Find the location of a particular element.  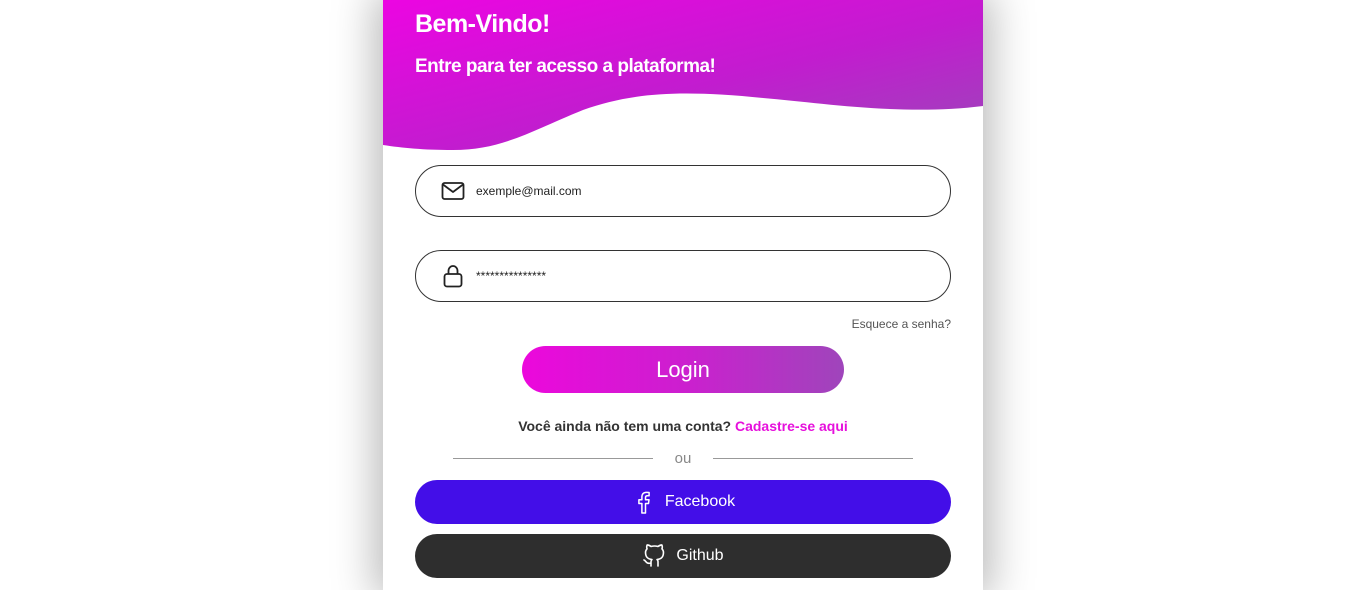

password-field is located at coordinates (683, 276).